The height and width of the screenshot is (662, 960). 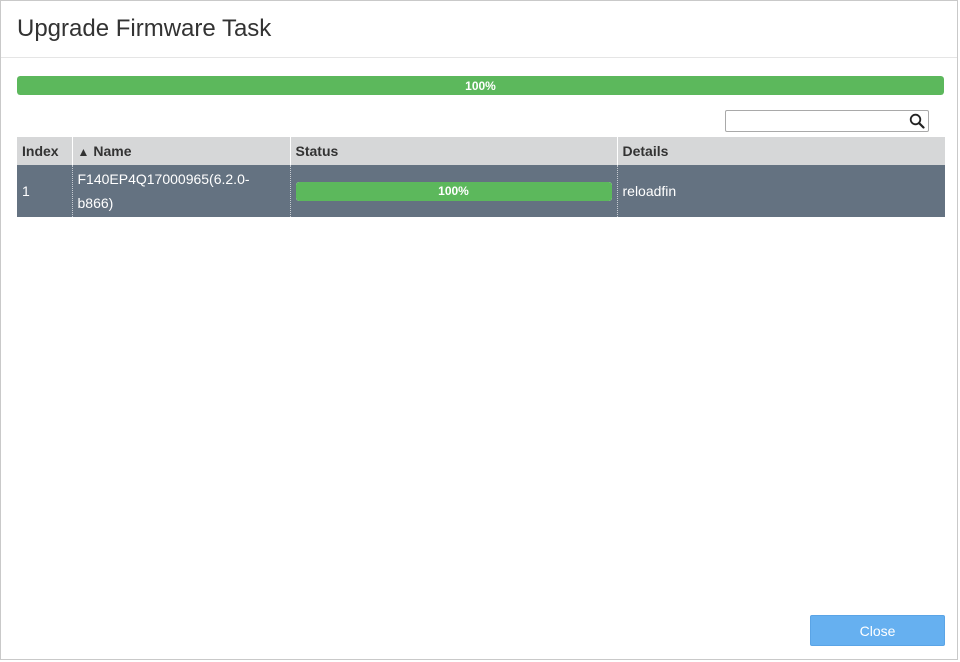 What do you see at coordinates (917, 121) in the screenshot?
I see `search-icon` at bounding box center [917, 121].